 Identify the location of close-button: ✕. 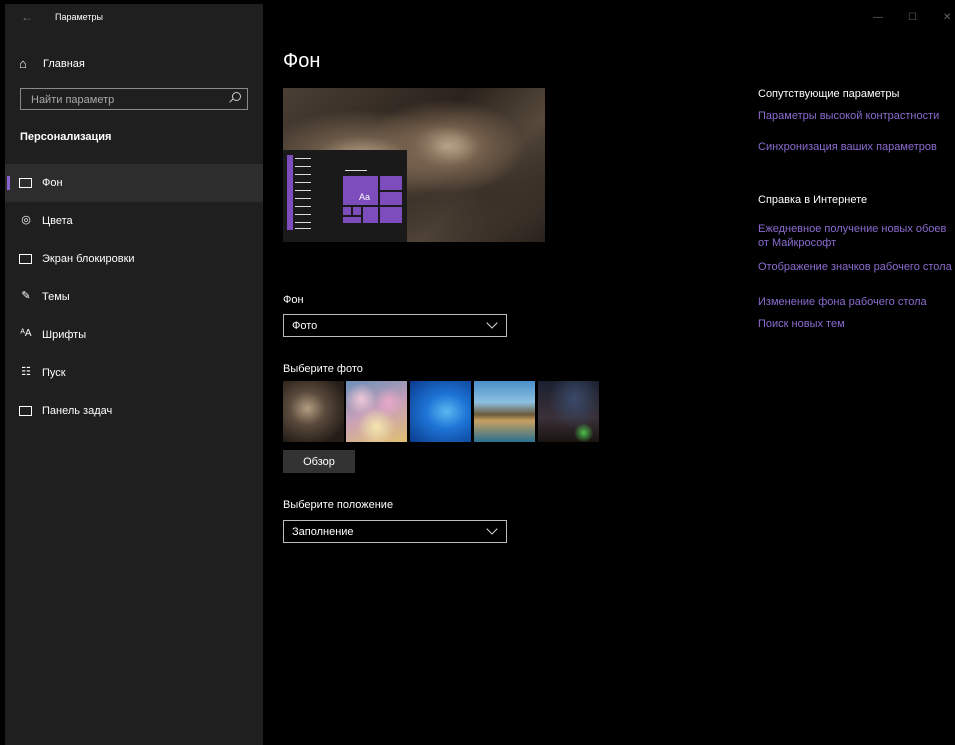
(947, 17).